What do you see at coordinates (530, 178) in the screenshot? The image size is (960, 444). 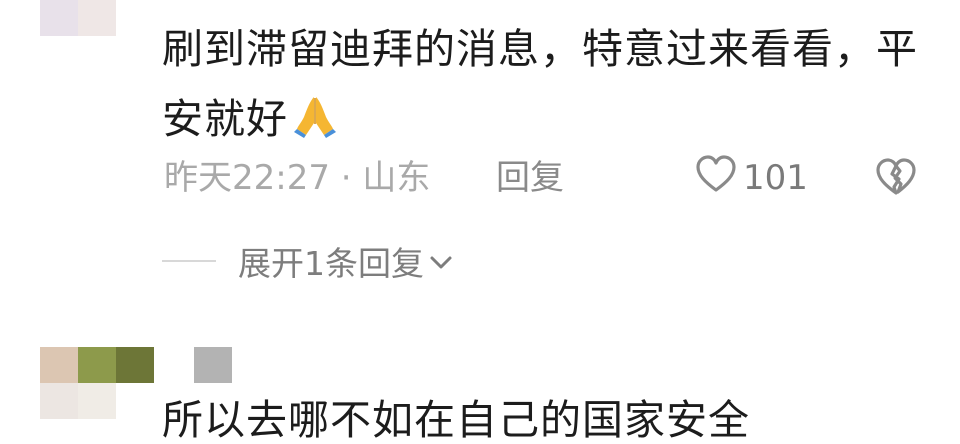 I see `reply-button: 回复` at bounding box center [530, 178].